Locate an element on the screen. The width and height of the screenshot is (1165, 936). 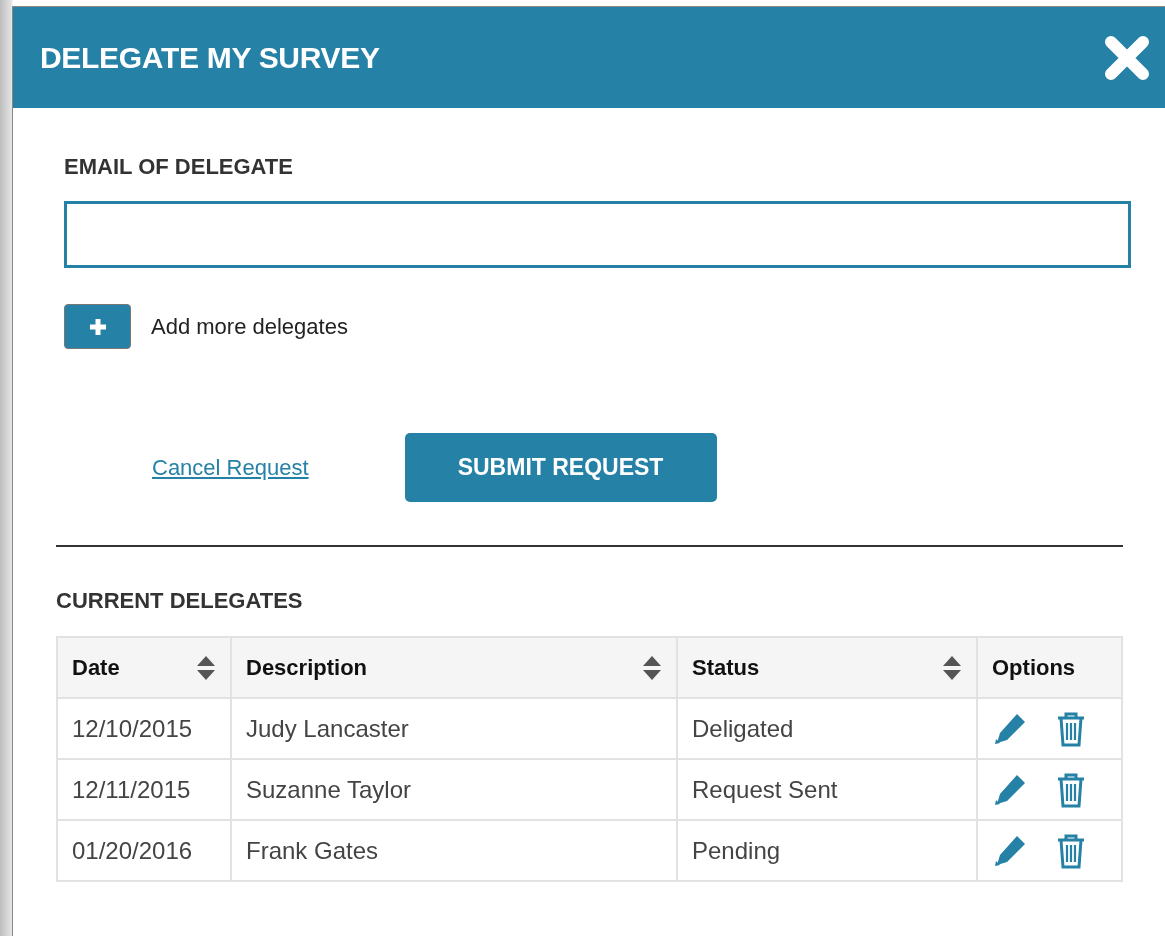
table-cell: 01/20/2016 is located at coordinates (144, 850).